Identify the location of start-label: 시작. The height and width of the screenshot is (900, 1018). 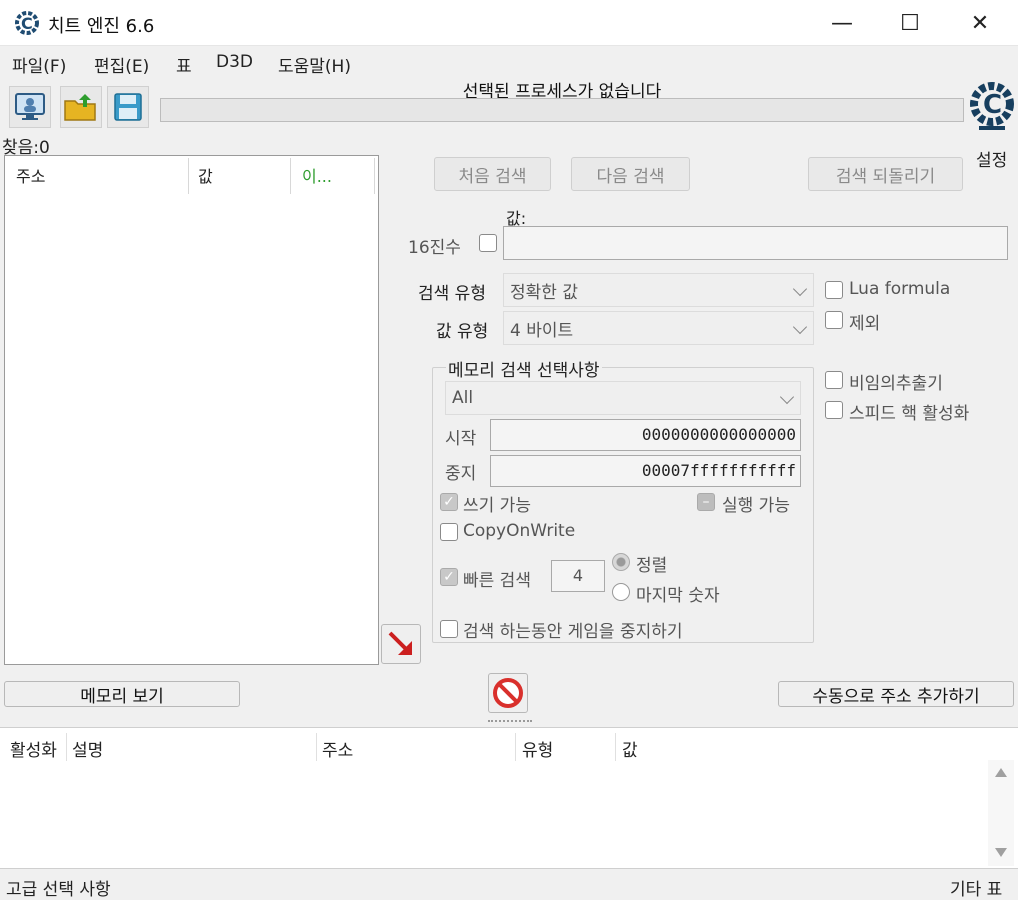
(461, 439).